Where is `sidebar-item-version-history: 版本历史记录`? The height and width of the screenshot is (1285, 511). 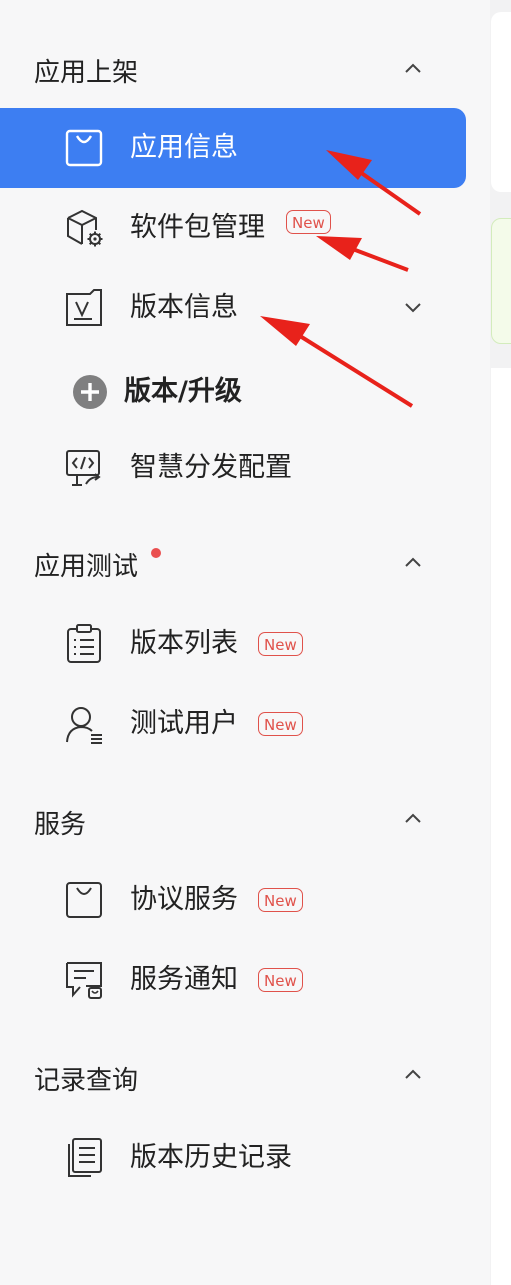 sidebar-item-version-history: 版本历史记录 is located at coordinates (233, 1158).